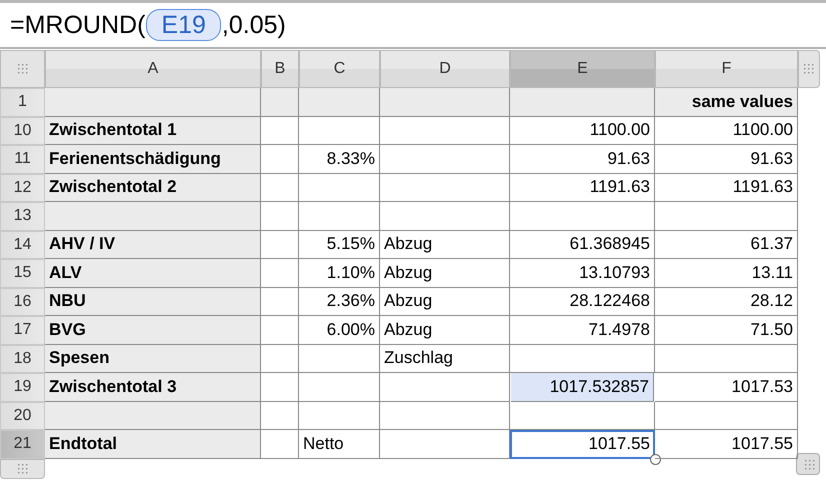 The width and height of the screenshot is (826, 482). Describe the element at coordinates (153, 387) in the screenshot. I see `table-cell: Zwischentotal 3` at that location.